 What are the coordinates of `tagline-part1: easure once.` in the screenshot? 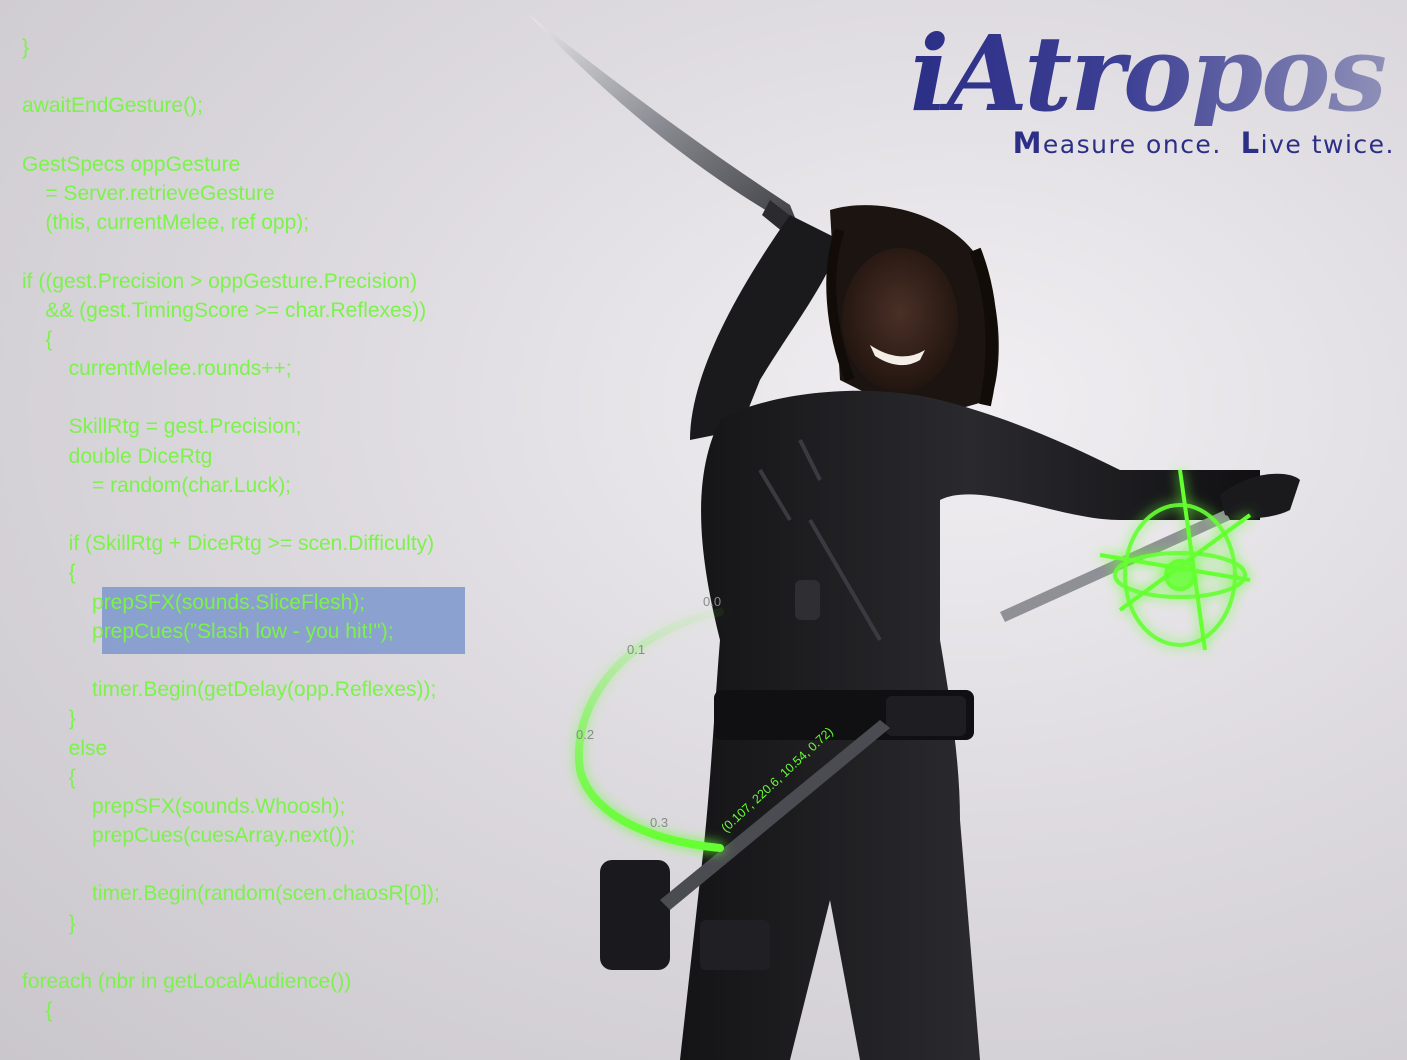 It's located at (1132, 144).